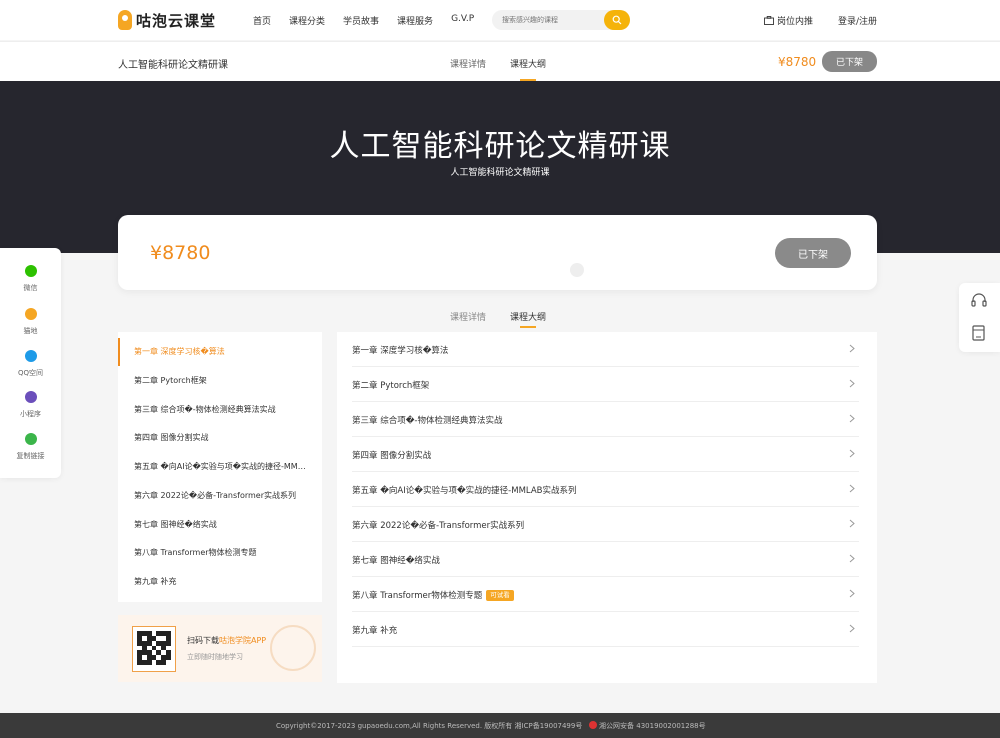 This screenshot has height=738, width=1000. Describe the element at coordinates (605, 594) in the screenshot. I see `chapter-row: 第八章 Transformer物体检测专题 可试看` at that location.